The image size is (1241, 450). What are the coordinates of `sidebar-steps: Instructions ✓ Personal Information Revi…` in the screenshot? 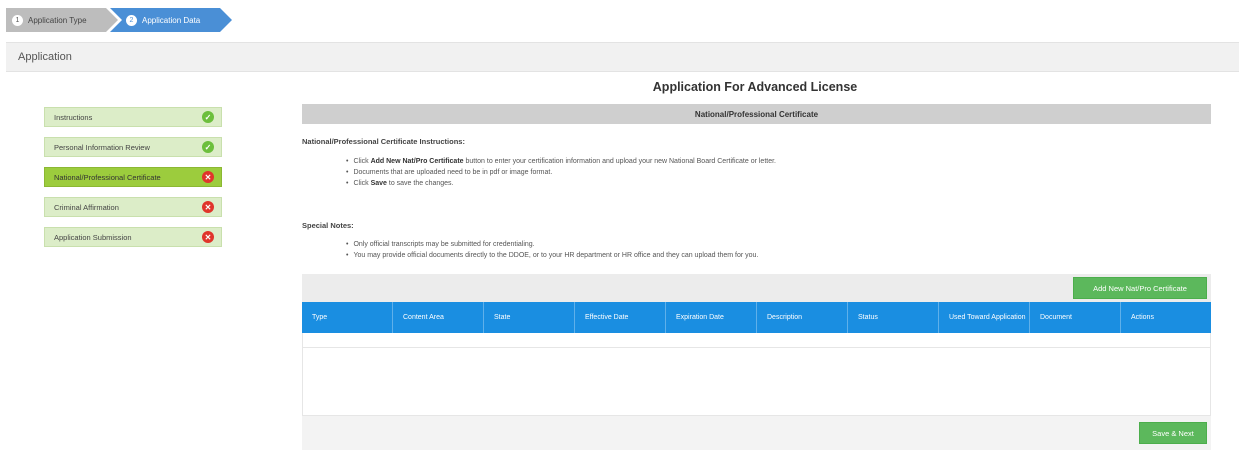 It's located at (133, 182).